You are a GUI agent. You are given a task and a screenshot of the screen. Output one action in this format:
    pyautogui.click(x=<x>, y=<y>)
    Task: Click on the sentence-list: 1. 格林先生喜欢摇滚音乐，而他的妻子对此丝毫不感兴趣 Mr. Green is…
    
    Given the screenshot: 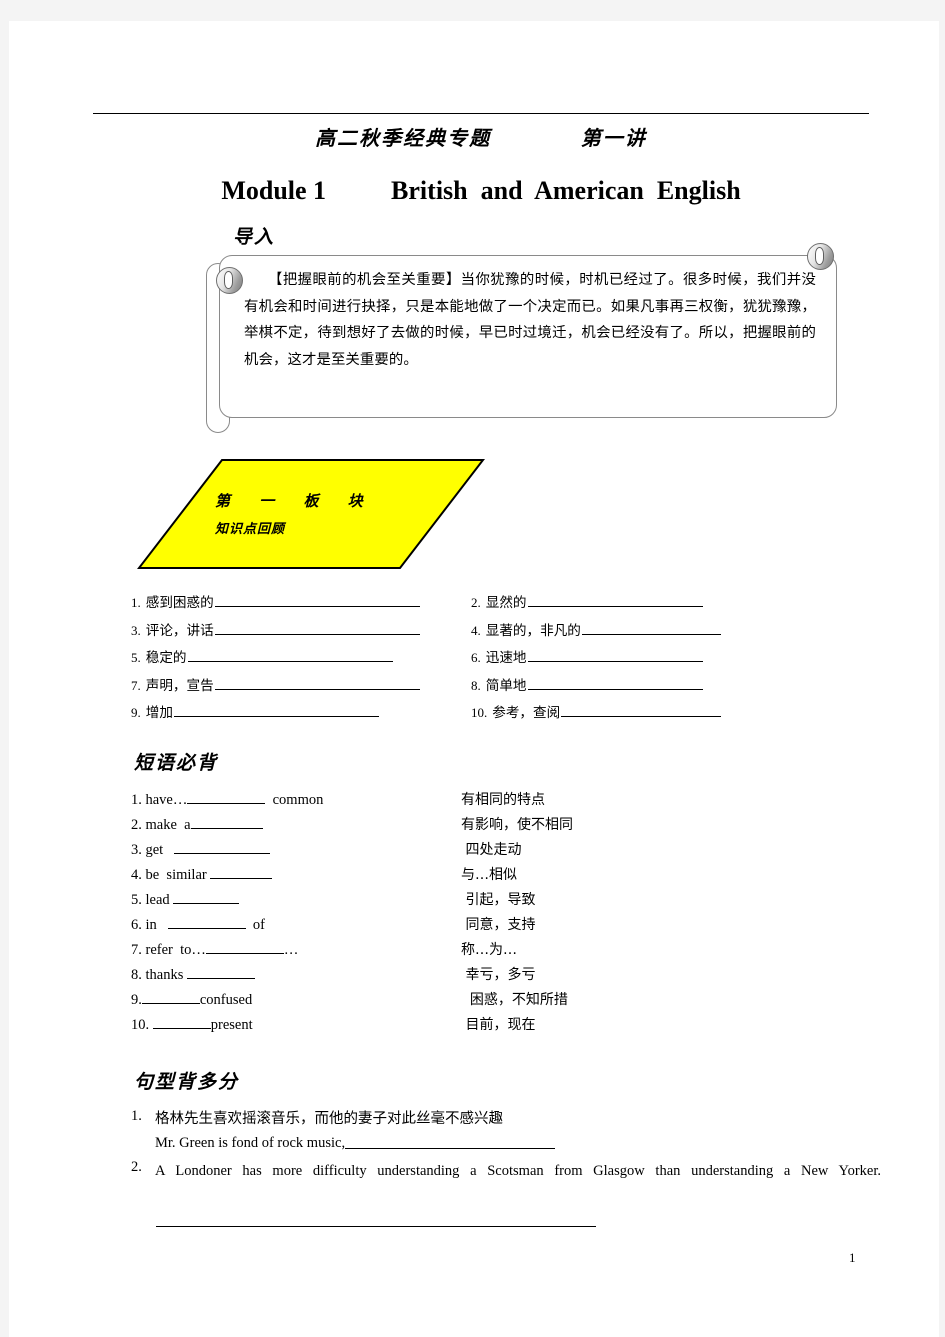 What is the action you would take?
    pyautogui.click(x=506, y=1147)
    